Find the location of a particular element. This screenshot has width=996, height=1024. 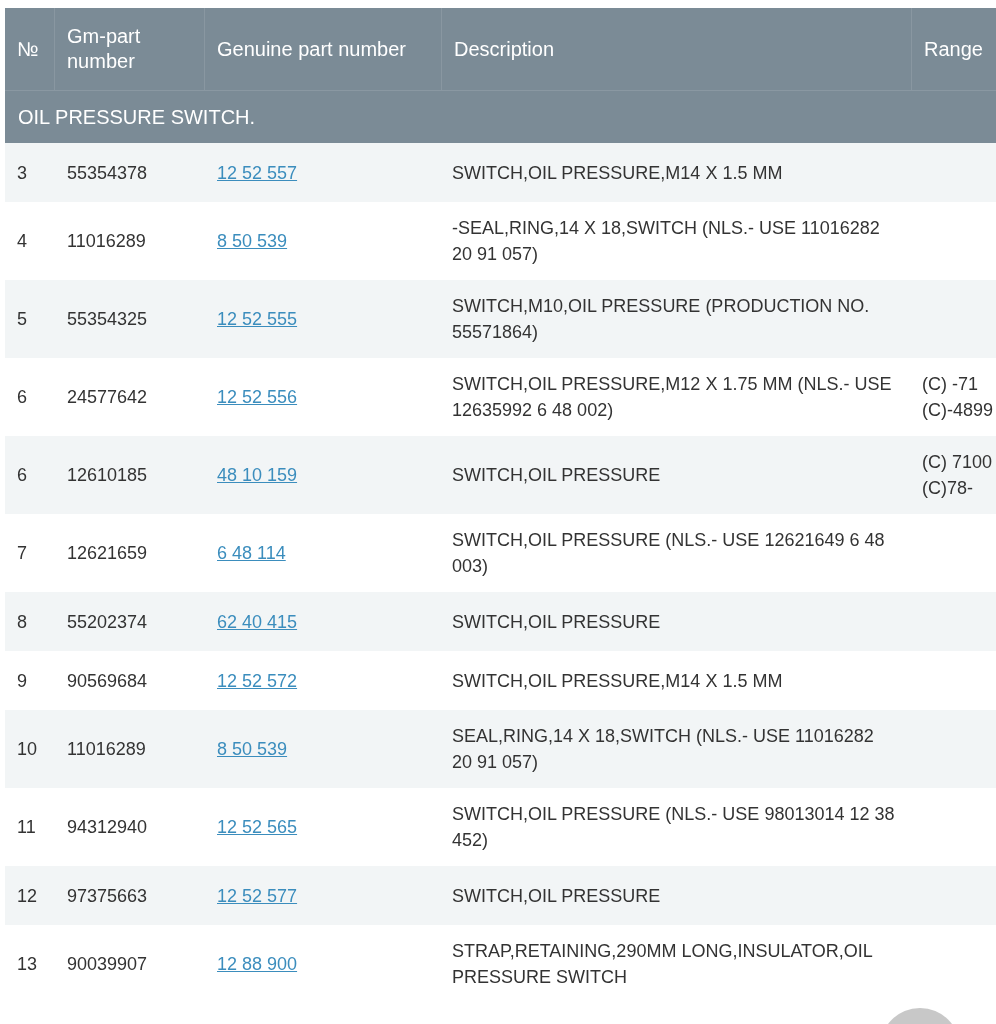

table-cell-text: 55354325 is located at coordinates (107, 319).